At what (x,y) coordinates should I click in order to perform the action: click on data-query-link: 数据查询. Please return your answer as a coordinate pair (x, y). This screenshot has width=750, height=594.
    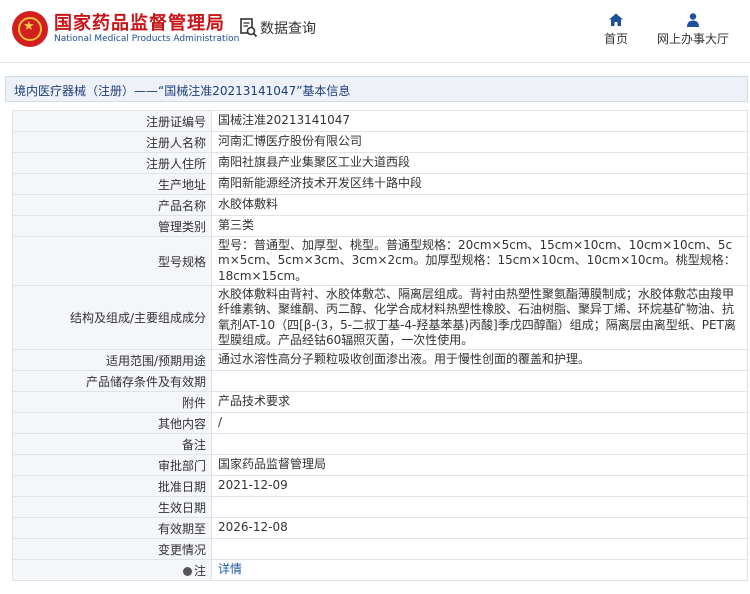
    Looking at the image, I should click on (278, 28).